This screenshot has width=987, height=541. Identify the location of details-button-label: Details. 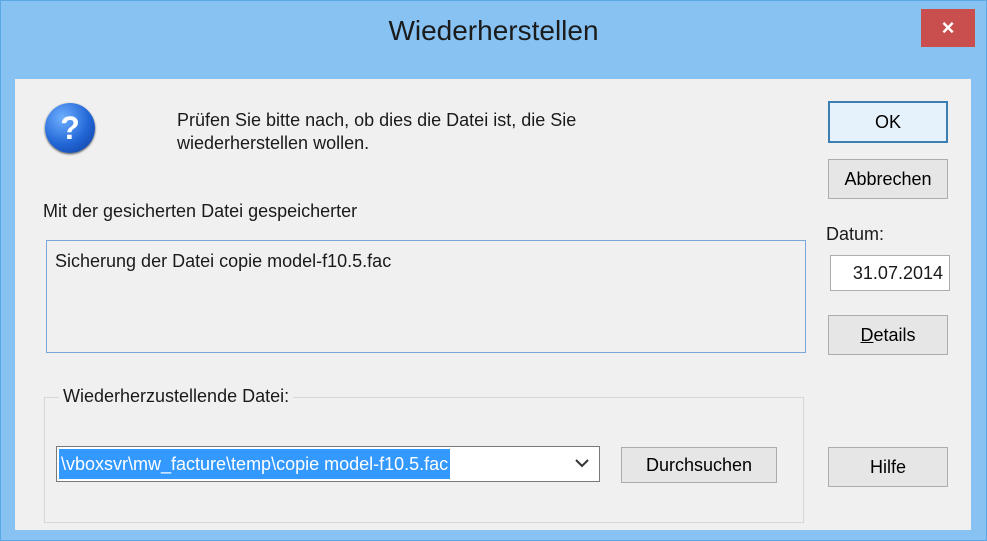
(888, 335).